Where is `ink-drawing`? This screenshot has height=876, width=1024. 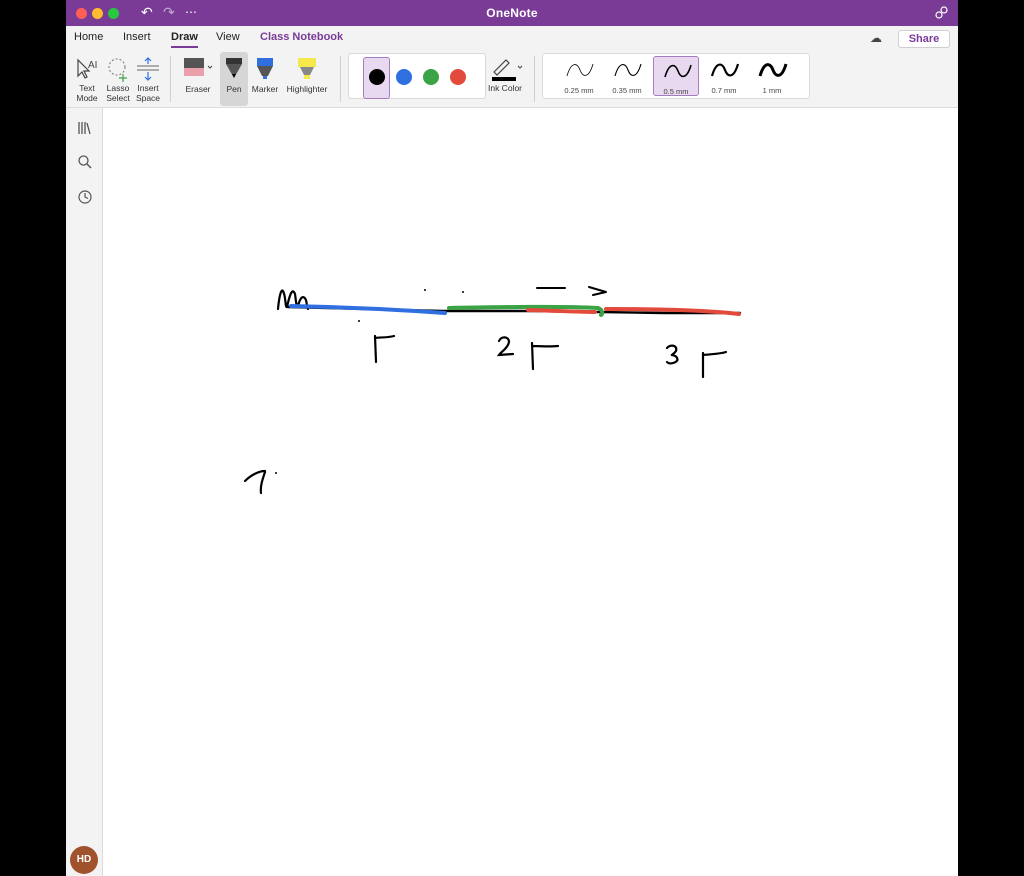 ink-drawing is located at coordinates (492, 390).